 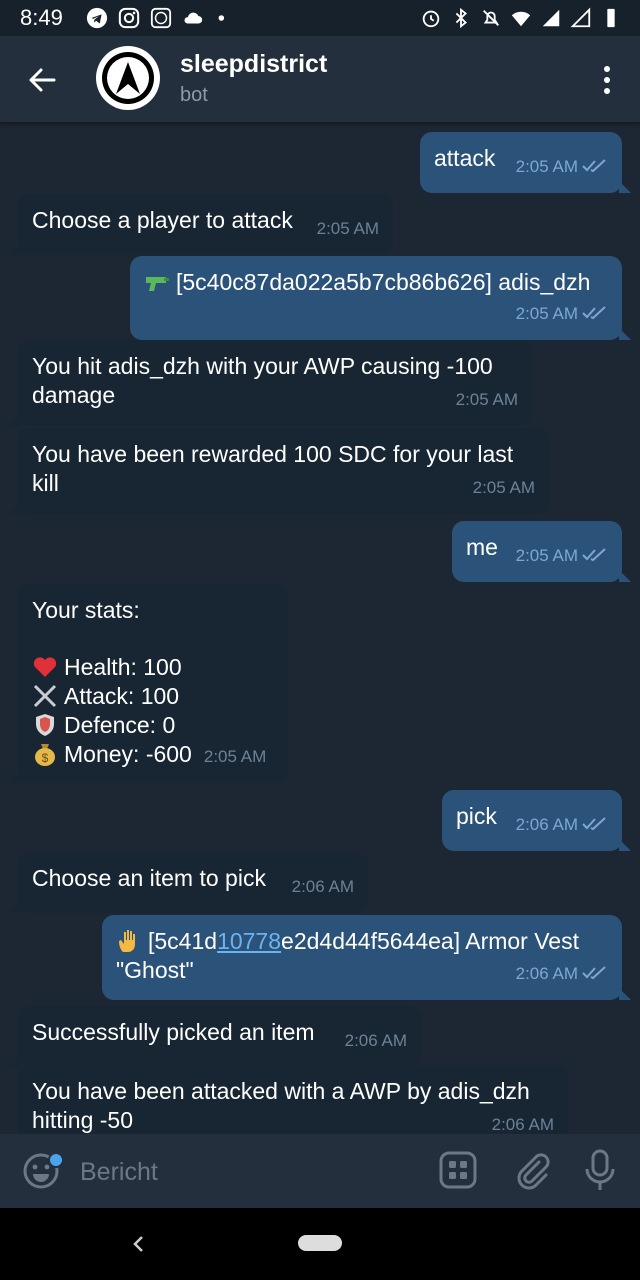 What do you see at coordinates (253, 64) in the screenshot?
I see `chat-title: sleepdistrict` at bounding box center [253, 64].